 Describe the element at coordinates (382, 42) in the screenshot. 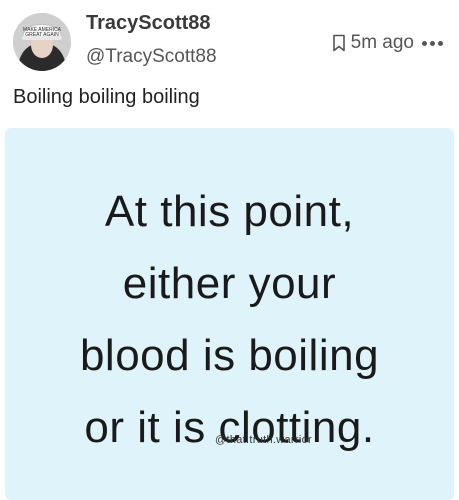

I see `post-timestamp: 5m ago` at that location.